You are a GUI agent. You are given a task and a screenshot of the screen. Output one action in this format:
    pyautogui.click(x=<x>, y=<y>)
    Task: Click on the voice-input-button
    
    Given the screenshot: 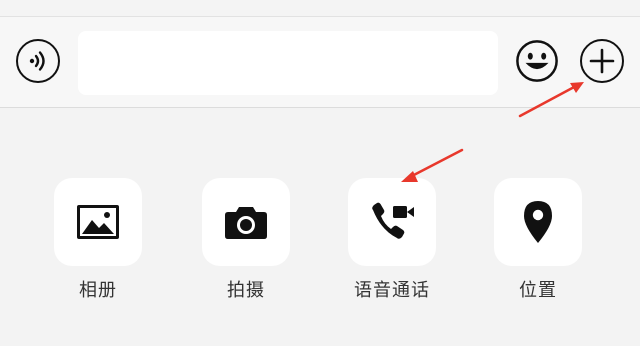 What is the action you would take?
    pyautogui.click(x=38, y=61)
    